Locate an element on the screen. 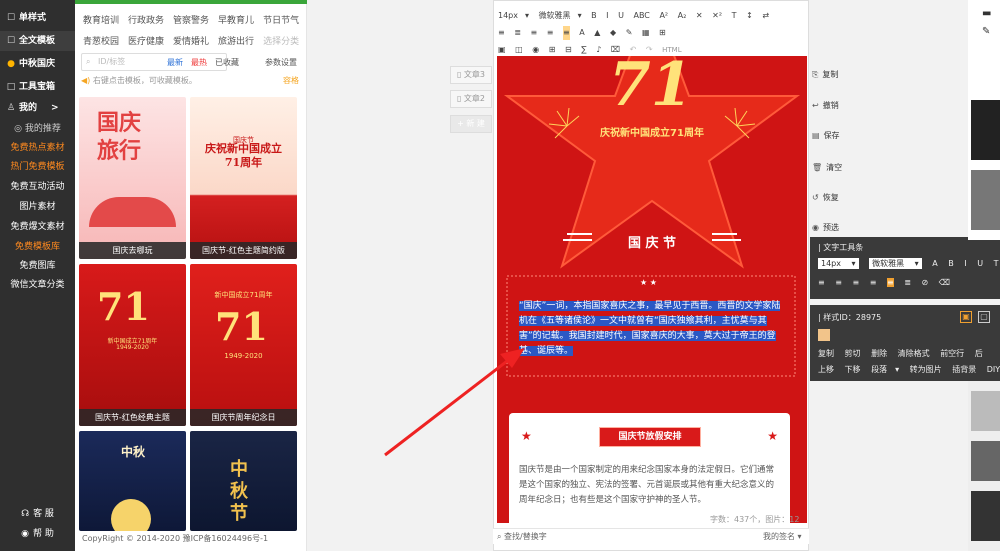  color-swatch is located at coordinates (824, 335).